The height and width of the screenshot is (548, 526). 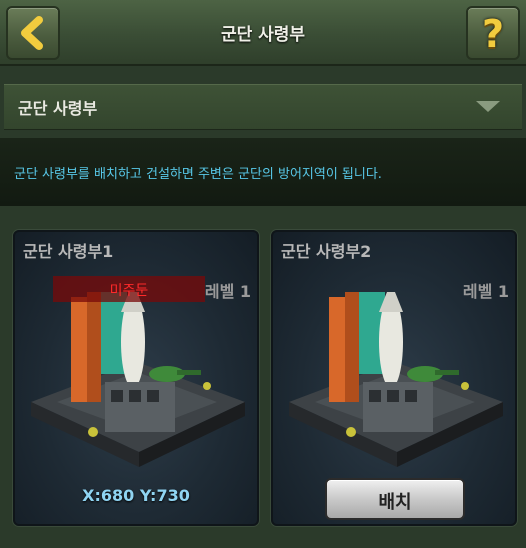 What do you see at coordinates (198, 174) in the screenshot?
I see `description-text: 군단 사령부를 배치하고 건설하면 주변은 군단의 방어지역이 됩니다.` at bounding box center [198, 174].